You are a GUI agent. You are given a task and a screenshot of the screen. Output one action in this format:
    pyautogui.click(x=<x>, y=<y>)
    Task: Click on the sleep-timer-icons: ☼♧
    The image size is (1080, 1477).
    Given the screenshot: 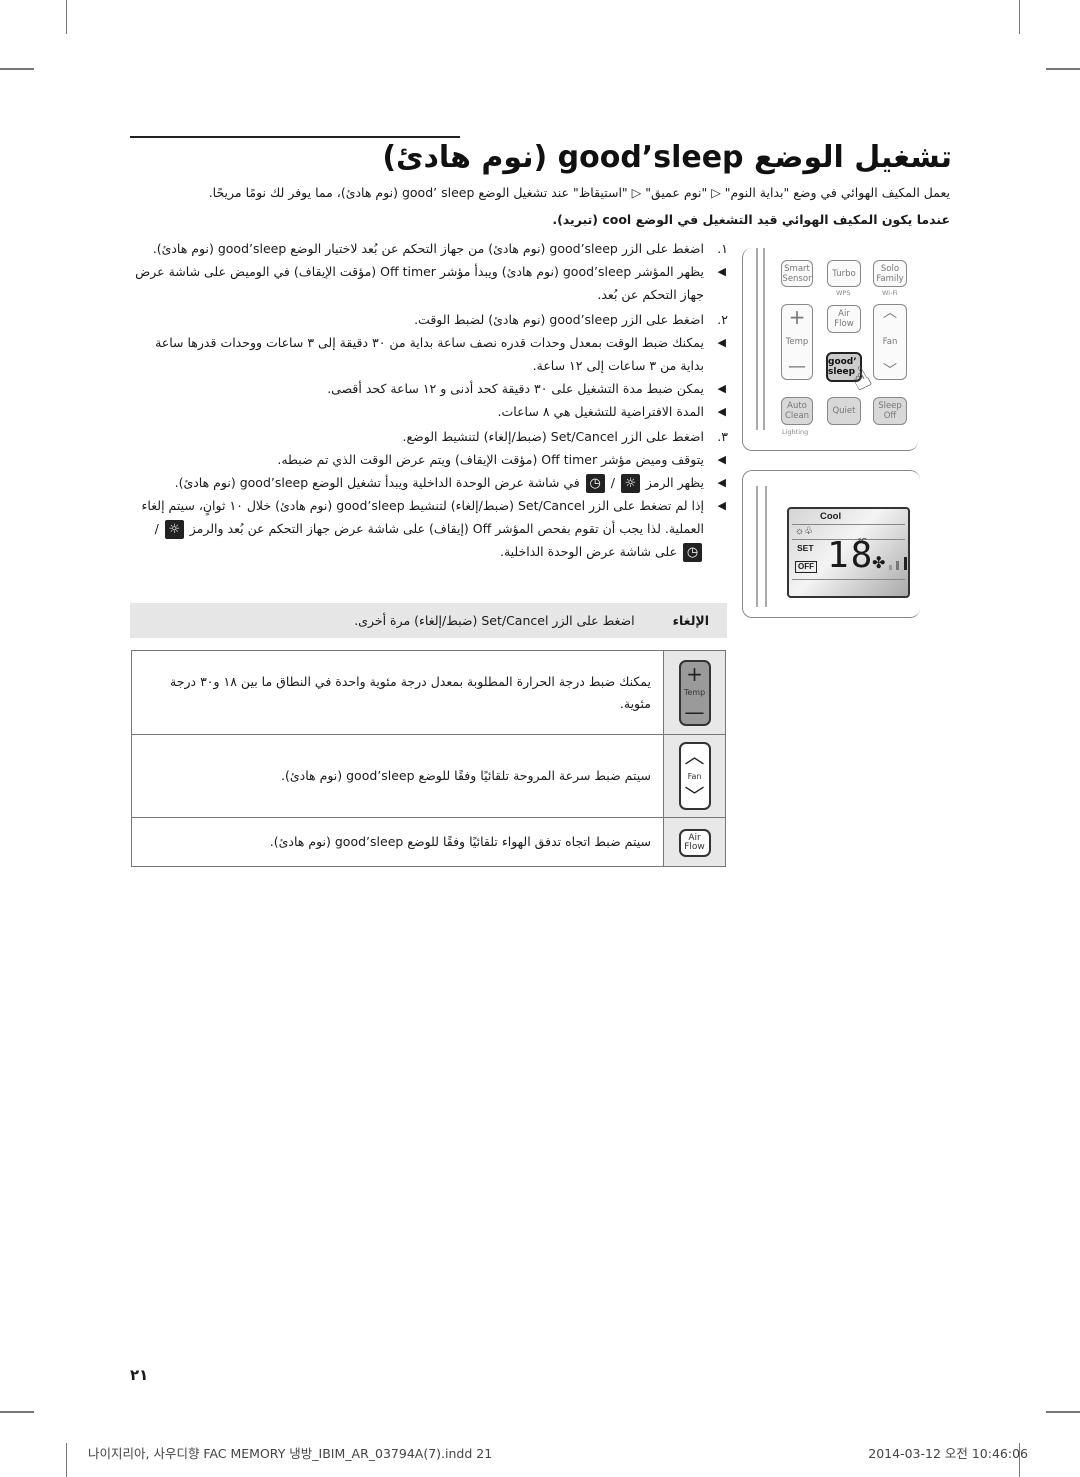 What is the action you would take?
    pyautogui.click(x=804, y=531)
    